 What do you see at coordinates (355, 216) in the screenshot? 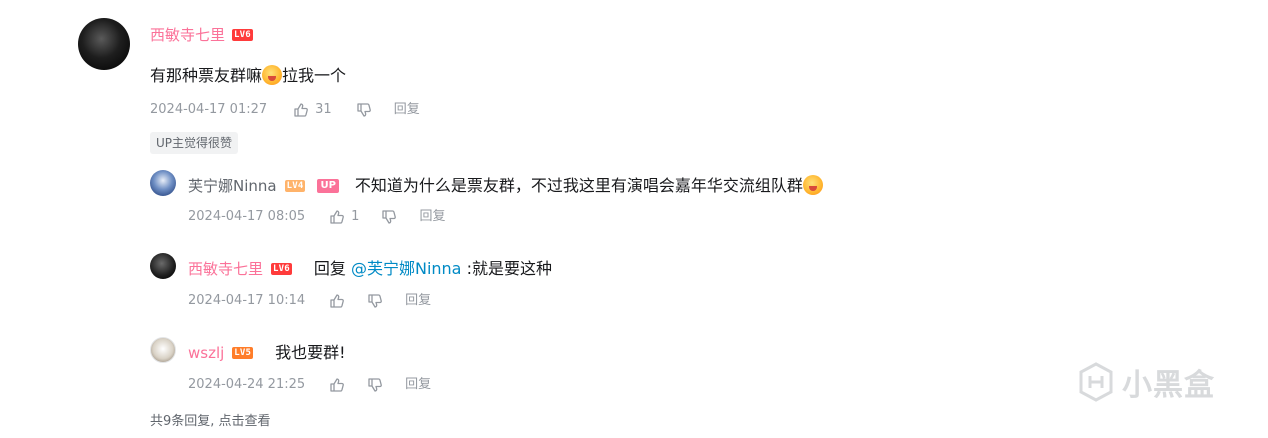
I see `like-count: 1` at bounding box center [355, 216].